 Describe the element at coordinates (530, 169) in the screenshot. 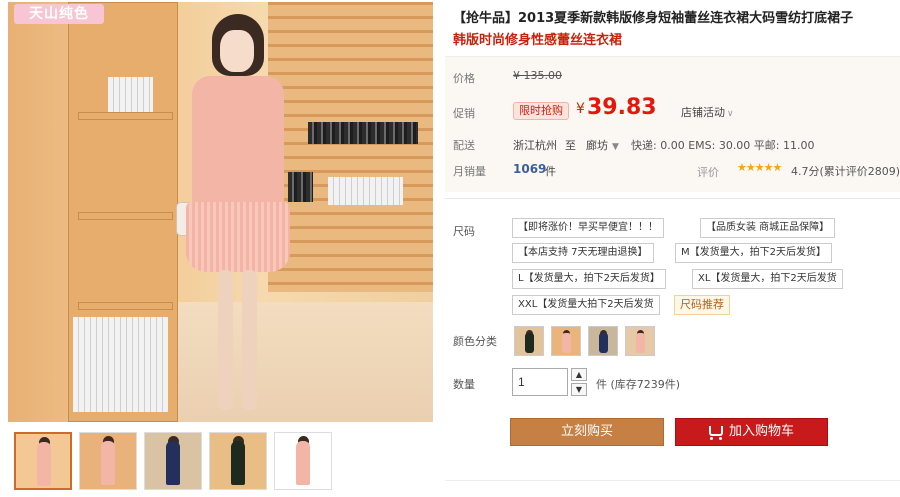

I see `monthly-sales-count: 1069` at that location.